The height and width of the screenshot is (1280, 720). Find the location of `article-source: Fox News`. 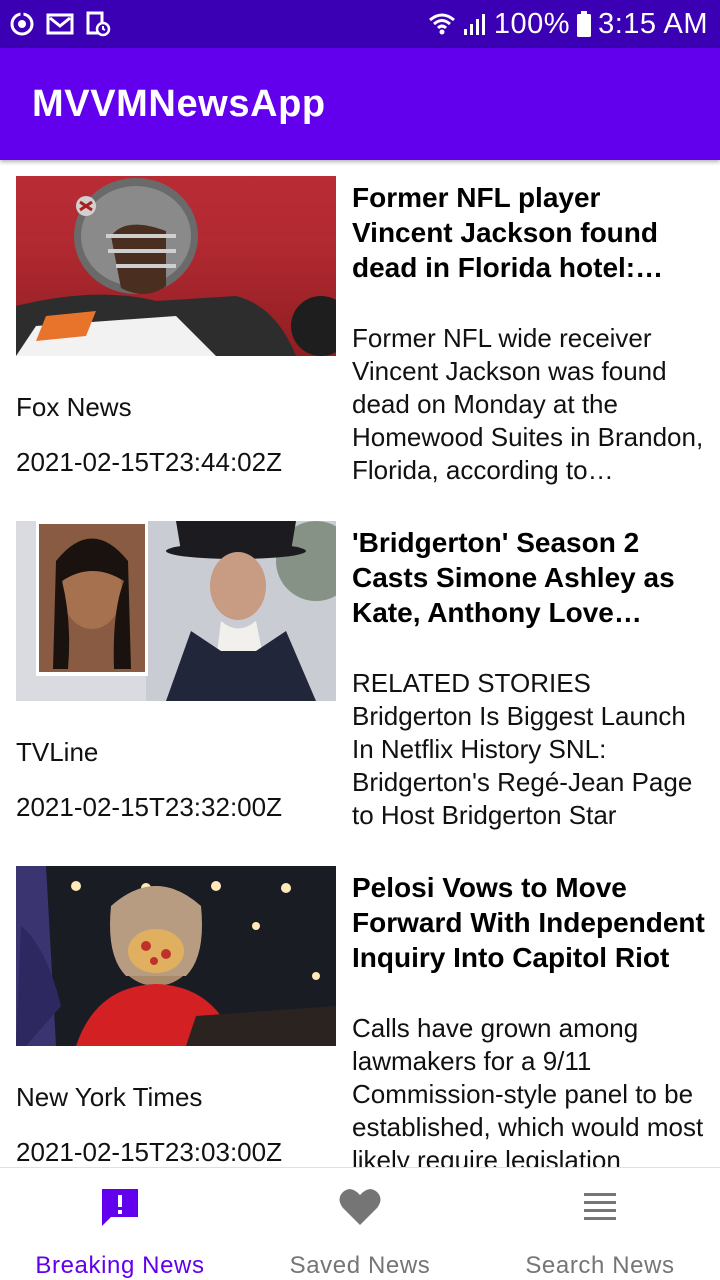

article-source: Fox News is located at coordinates (74, 407).